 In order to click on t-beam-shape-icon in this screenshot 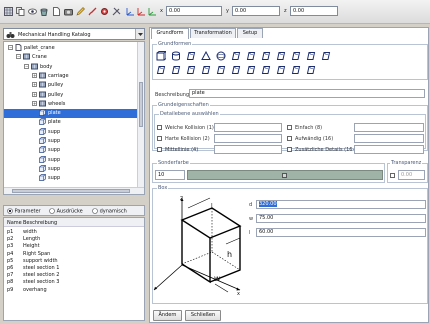, I will do `click(251, 70)`.